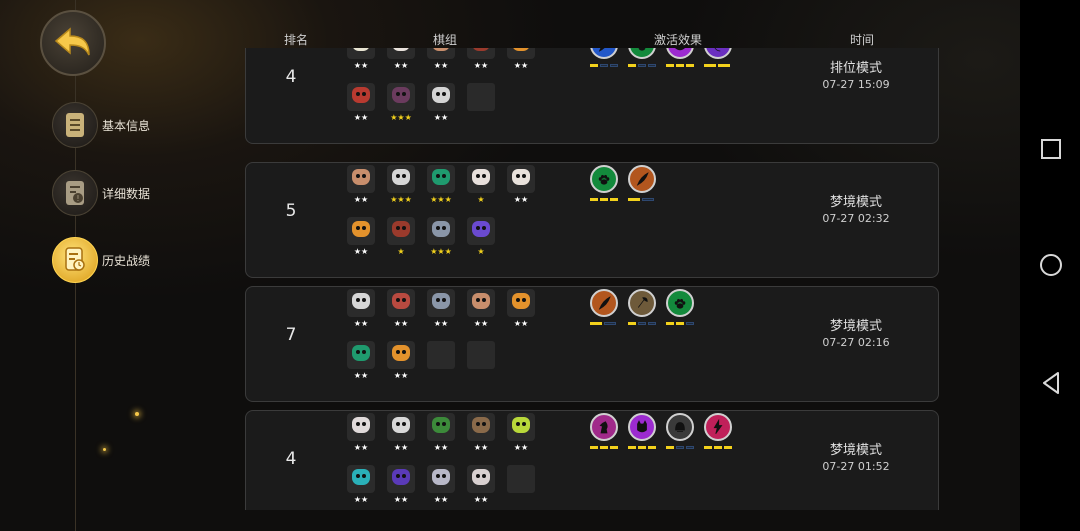  What do you see at coordinates (592, 344) in the screenshot?
I see `match-card: 7 ★★ ★★ ★★ ★★ ★★ ★★ ★★ 梦境模式 07-27 02:16` at bounding box center [592, 344].